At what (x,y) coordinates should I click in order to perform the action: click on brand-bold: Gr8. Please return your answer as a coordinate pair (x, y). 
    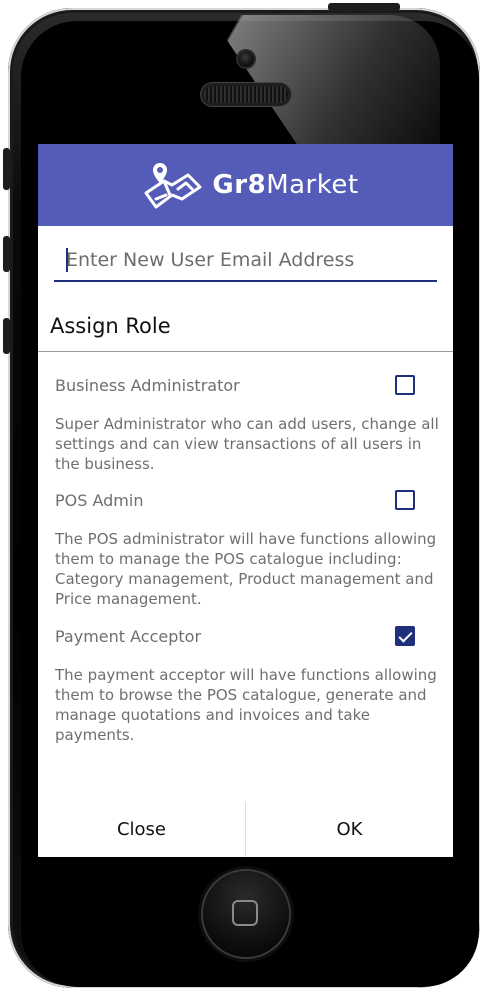
    Looking at the image, I should click on (239, 185).